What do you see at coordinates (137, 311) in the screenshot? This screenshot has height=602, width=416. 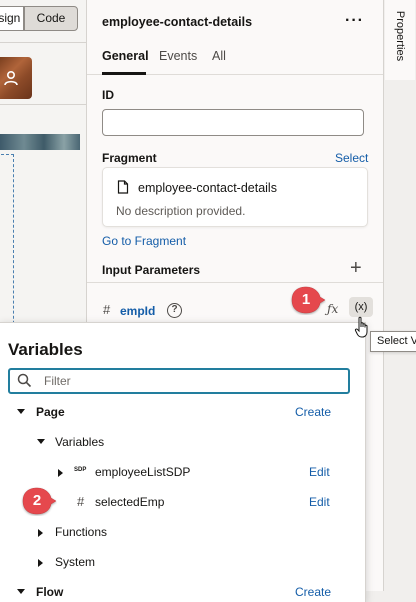 I see `param-name-link: empId` at bounding box center [137, 311].